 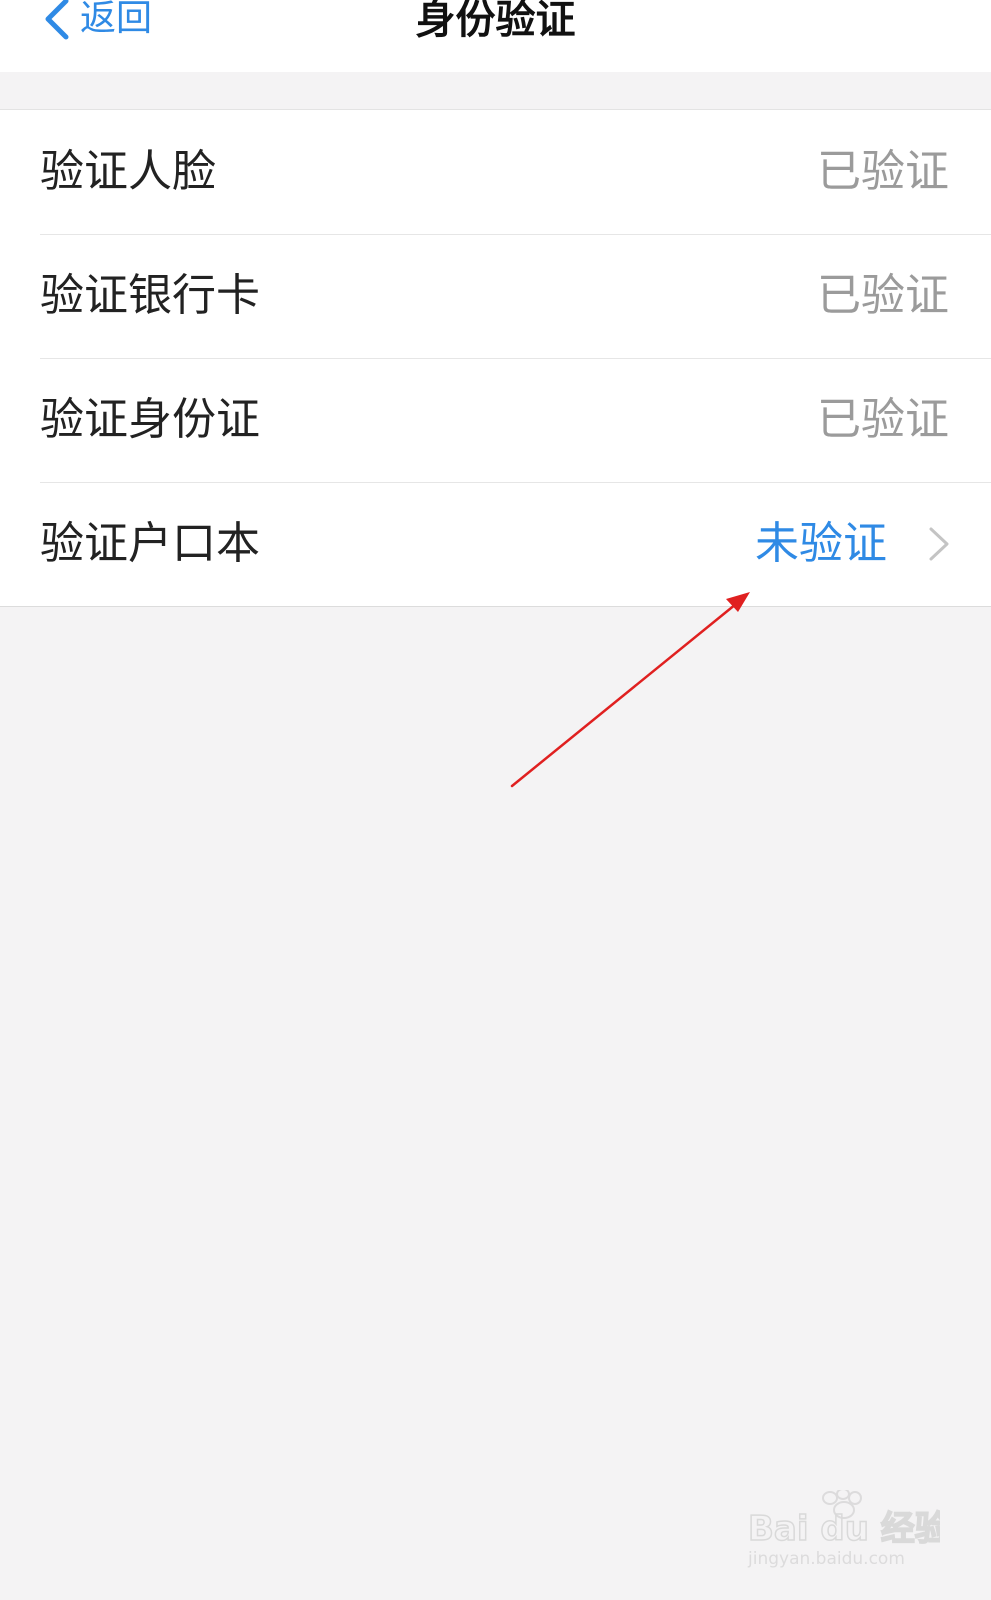 What do you see at coordinates (826, 1559) in the screenshot?
I see `watermark-url: jingyan.baidu.com` at bounding box center [826, 1559].